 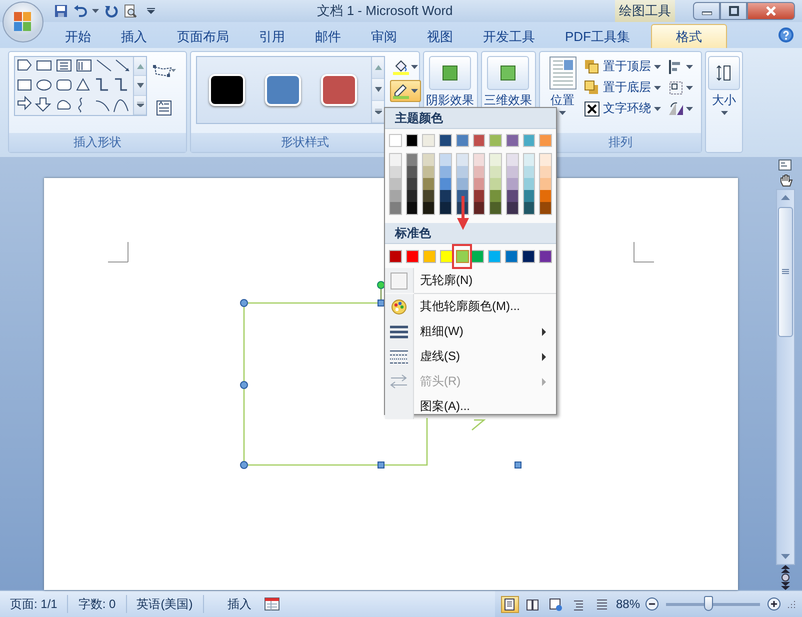 I want to click on text-box-icon, so click(x=164, y=108).